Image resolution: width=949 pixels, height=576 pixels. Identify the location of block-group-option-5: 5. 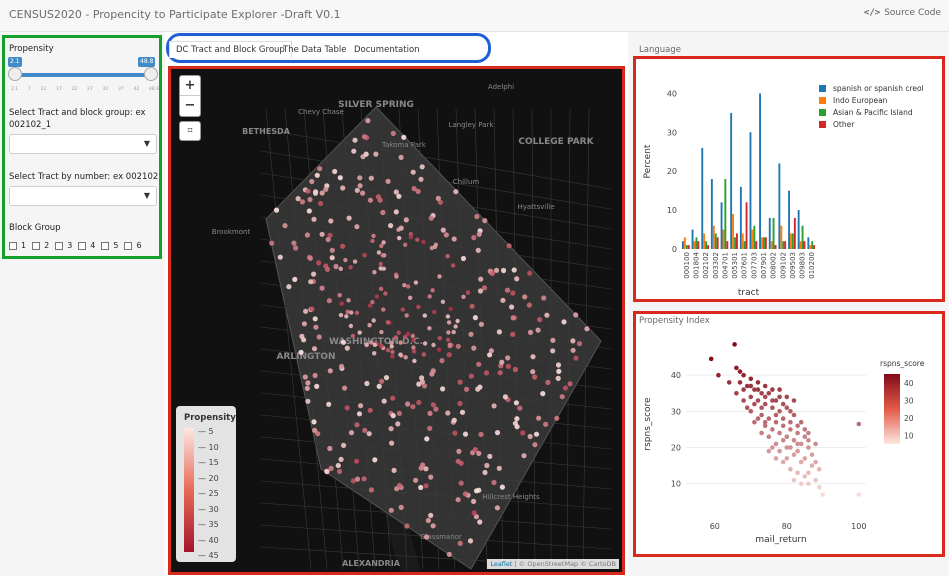
(109, 245).